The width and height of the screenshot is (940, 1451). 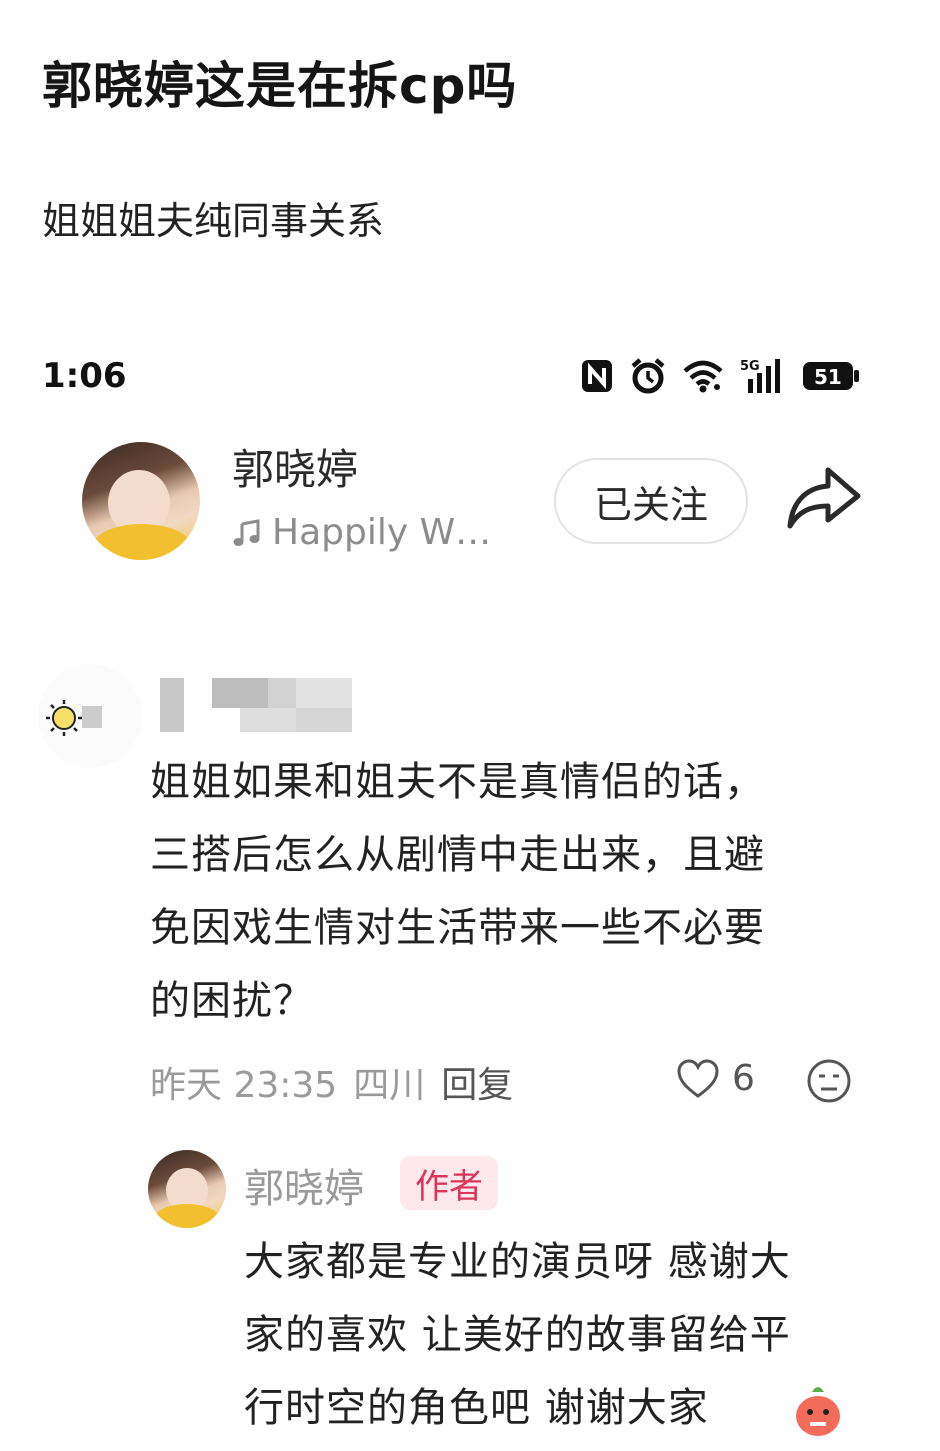 I want to click on like-count: 6, so click(x=743, y=1078).